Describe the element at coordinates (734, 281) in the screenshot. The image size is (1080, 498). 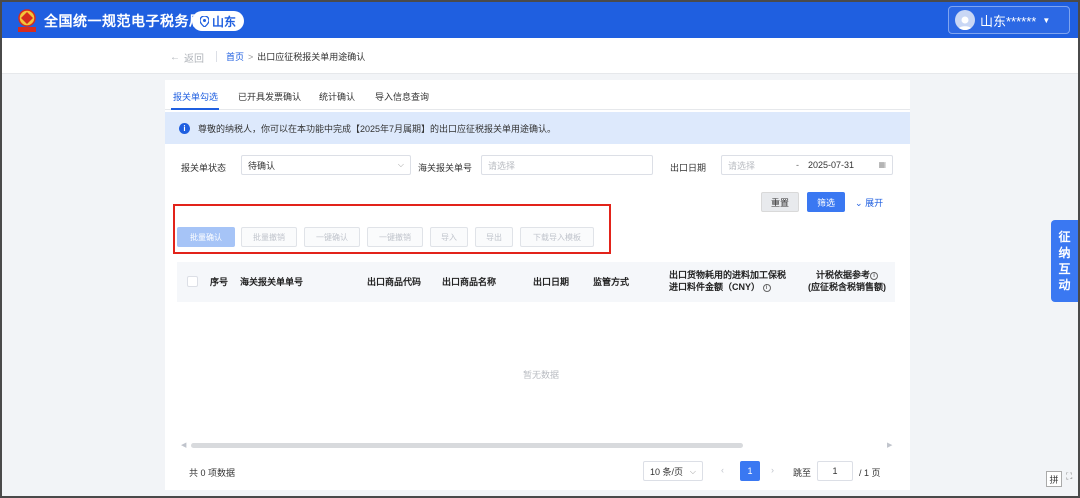
I see `col-bonded-amount: 出口货物耗用的进料加工保税 进口料件金额（CNY） i` at that location.